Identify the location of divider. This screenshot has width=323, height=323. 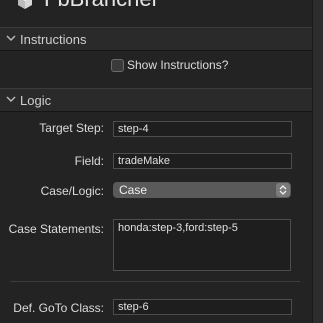
(155, 281).